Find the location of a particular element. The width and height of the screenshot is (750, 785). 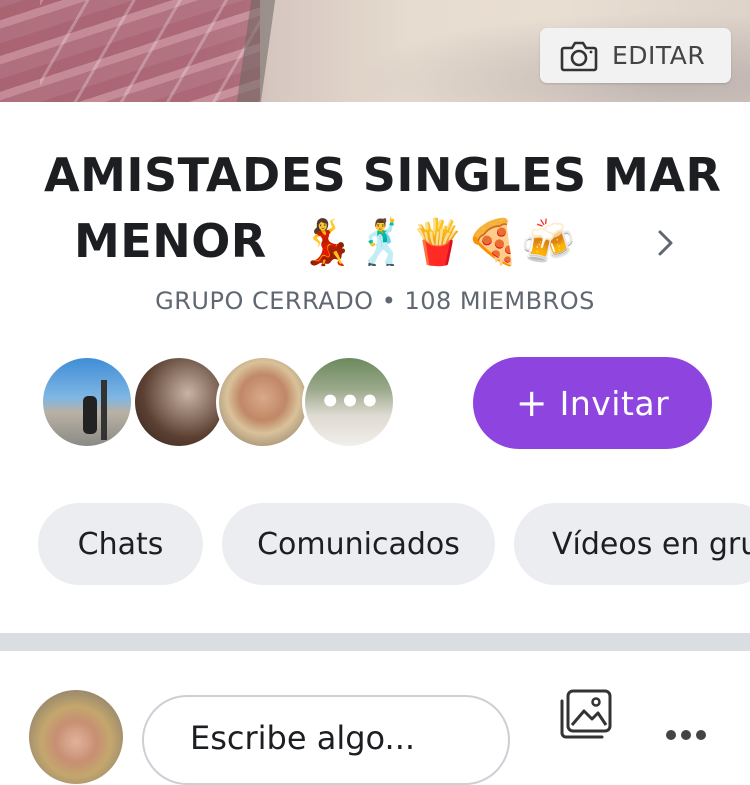

group-subtitle: GRUPO CERRADO • 108 MIEMBROS is located at coordinates (375, 301).